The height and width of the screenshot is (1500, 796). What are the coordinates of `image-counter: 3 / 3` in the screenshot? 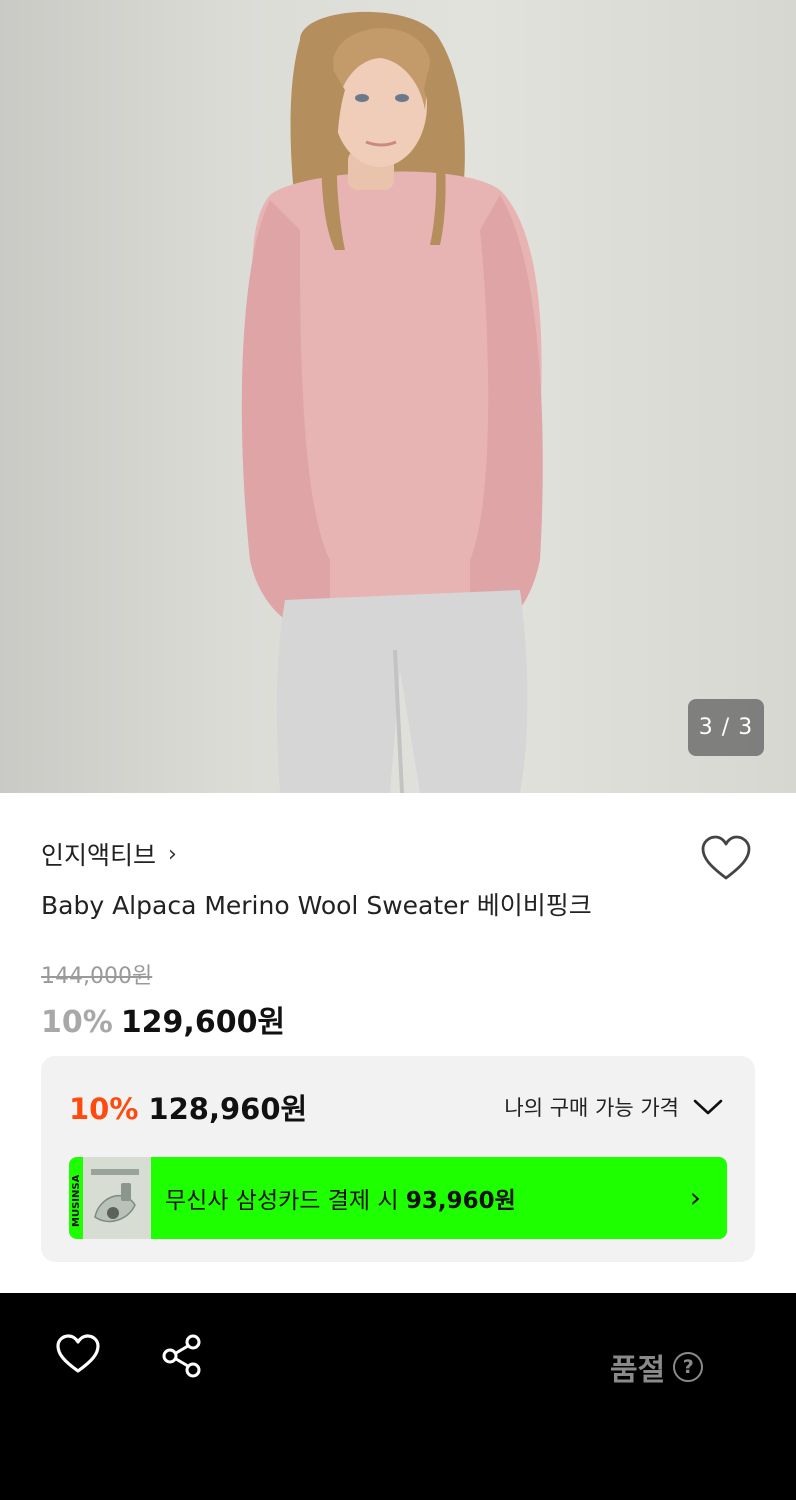 It's located at (726, 727).